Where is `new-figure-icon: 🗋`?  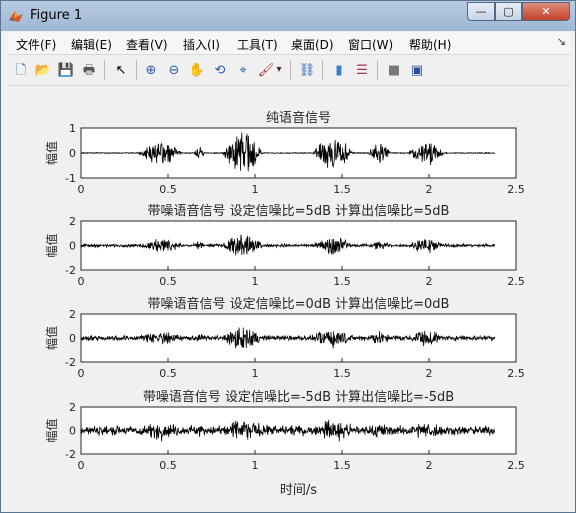
new-figure-icon: 🗋 is located at coordinates (21, 70).